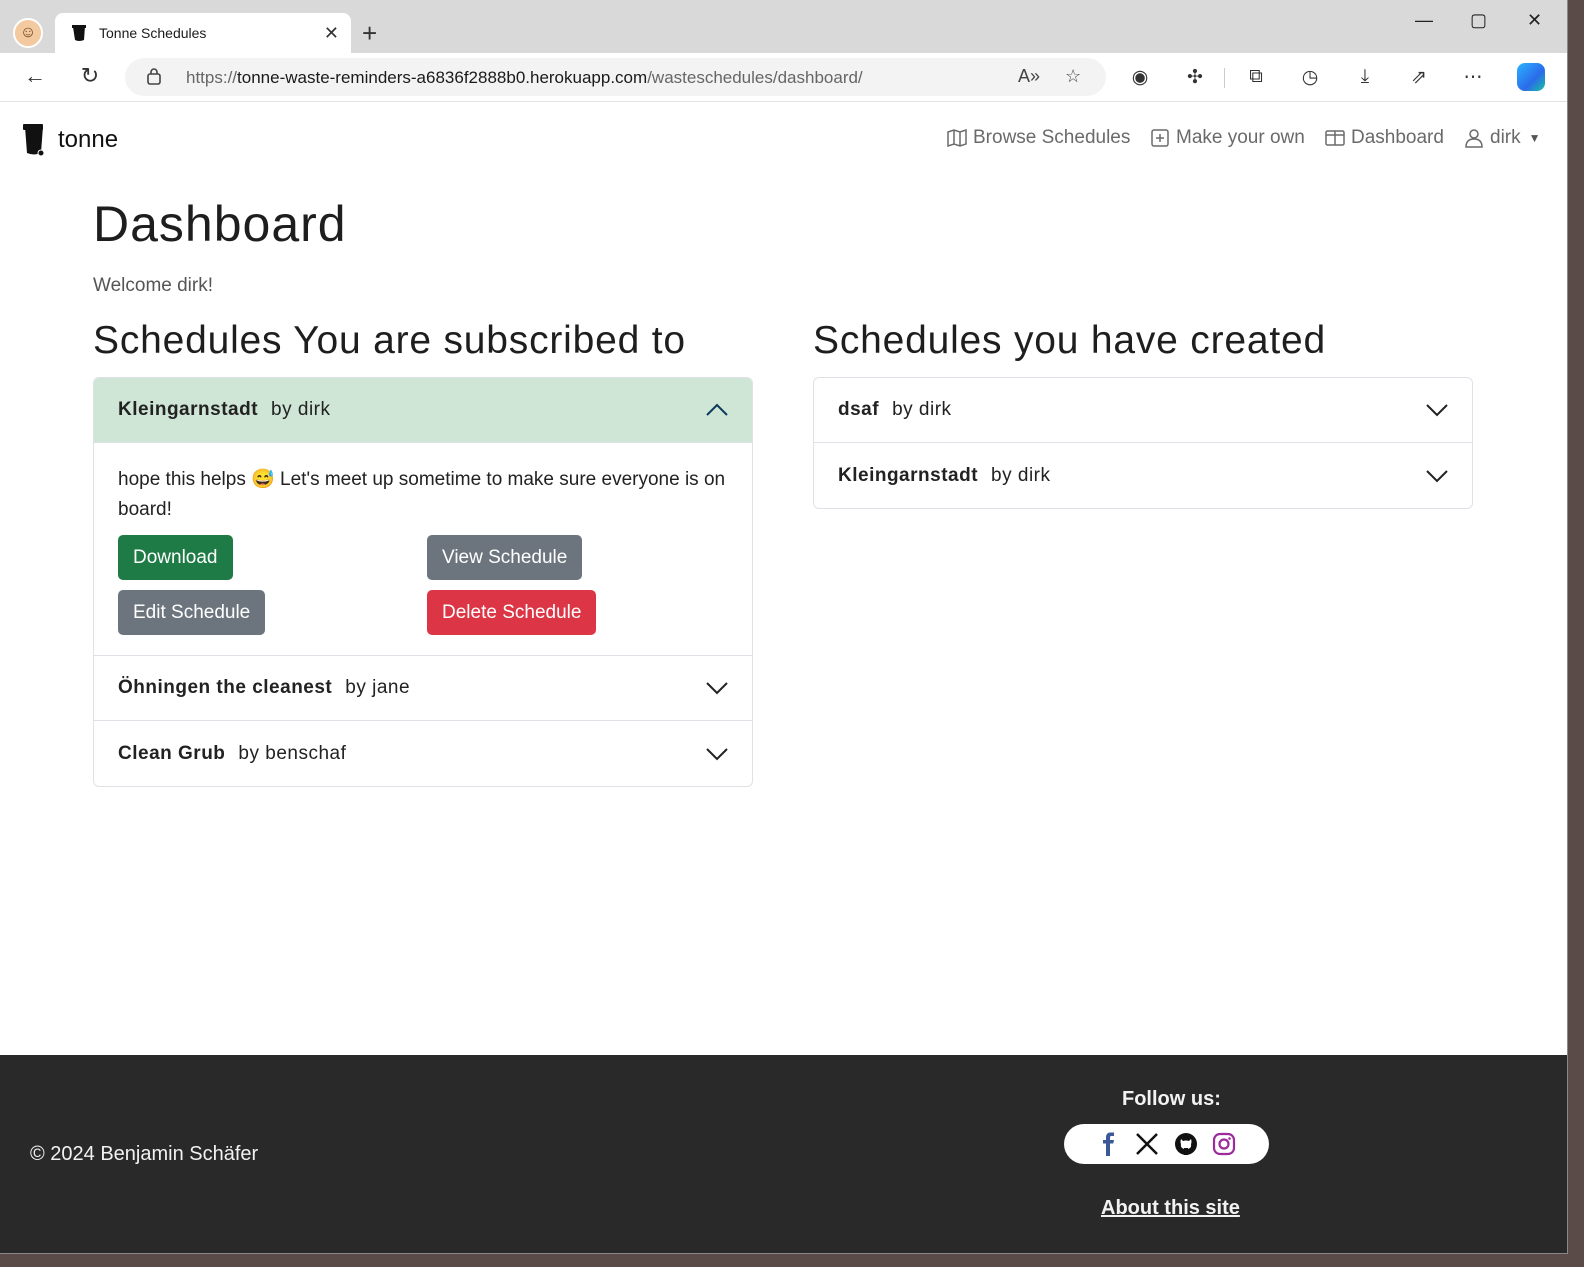 The width and height of the screenshot is (1584, 1267). I want to click on more-icon: ⋯, so click(1473, 77).